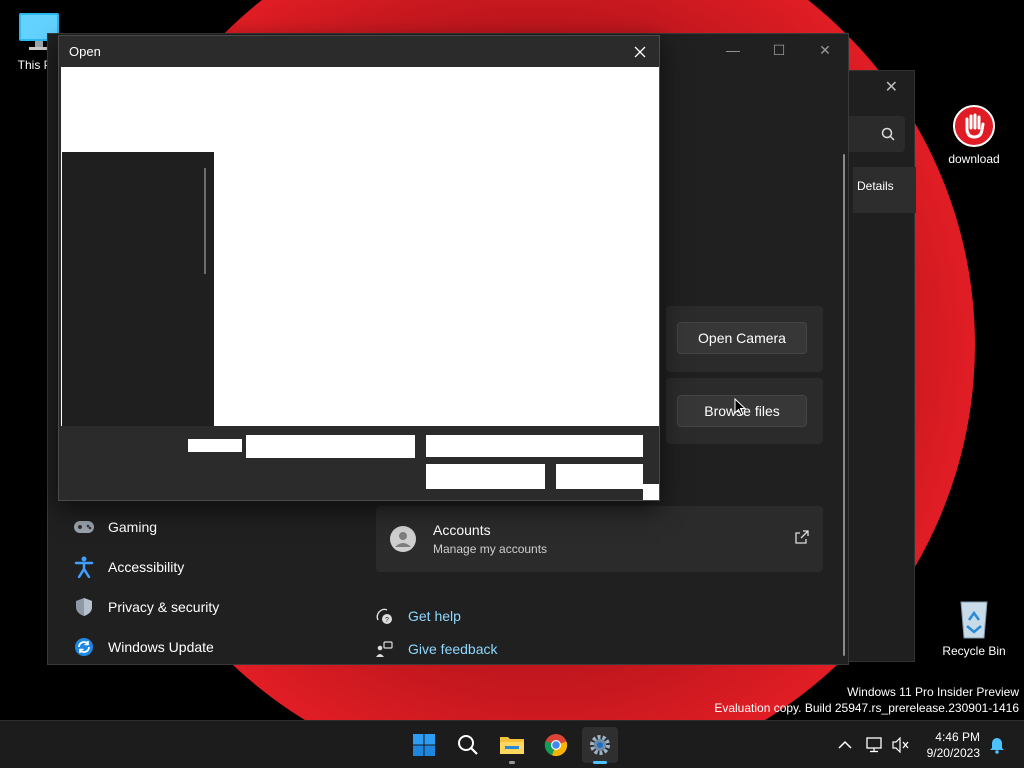 This screenshot has width=1024, height=768. I want to click on desktop-icon-label: download, so click(974, 159).